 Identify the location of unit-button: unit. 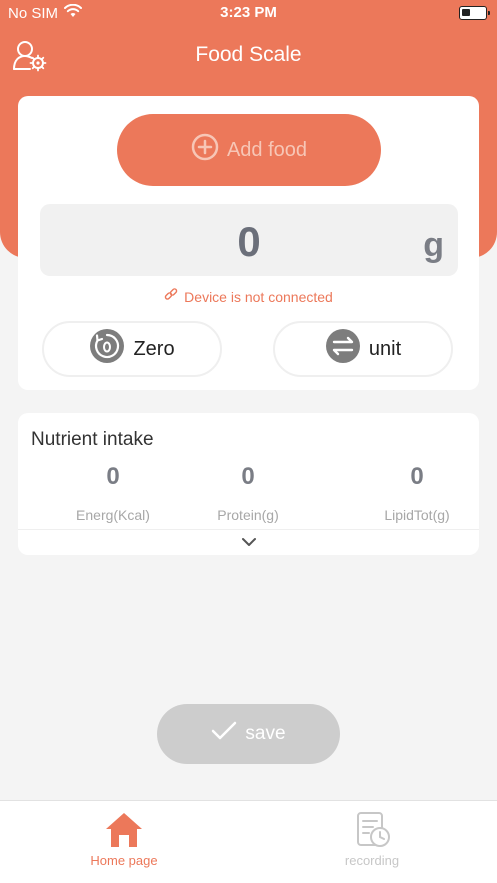
(363, 349).